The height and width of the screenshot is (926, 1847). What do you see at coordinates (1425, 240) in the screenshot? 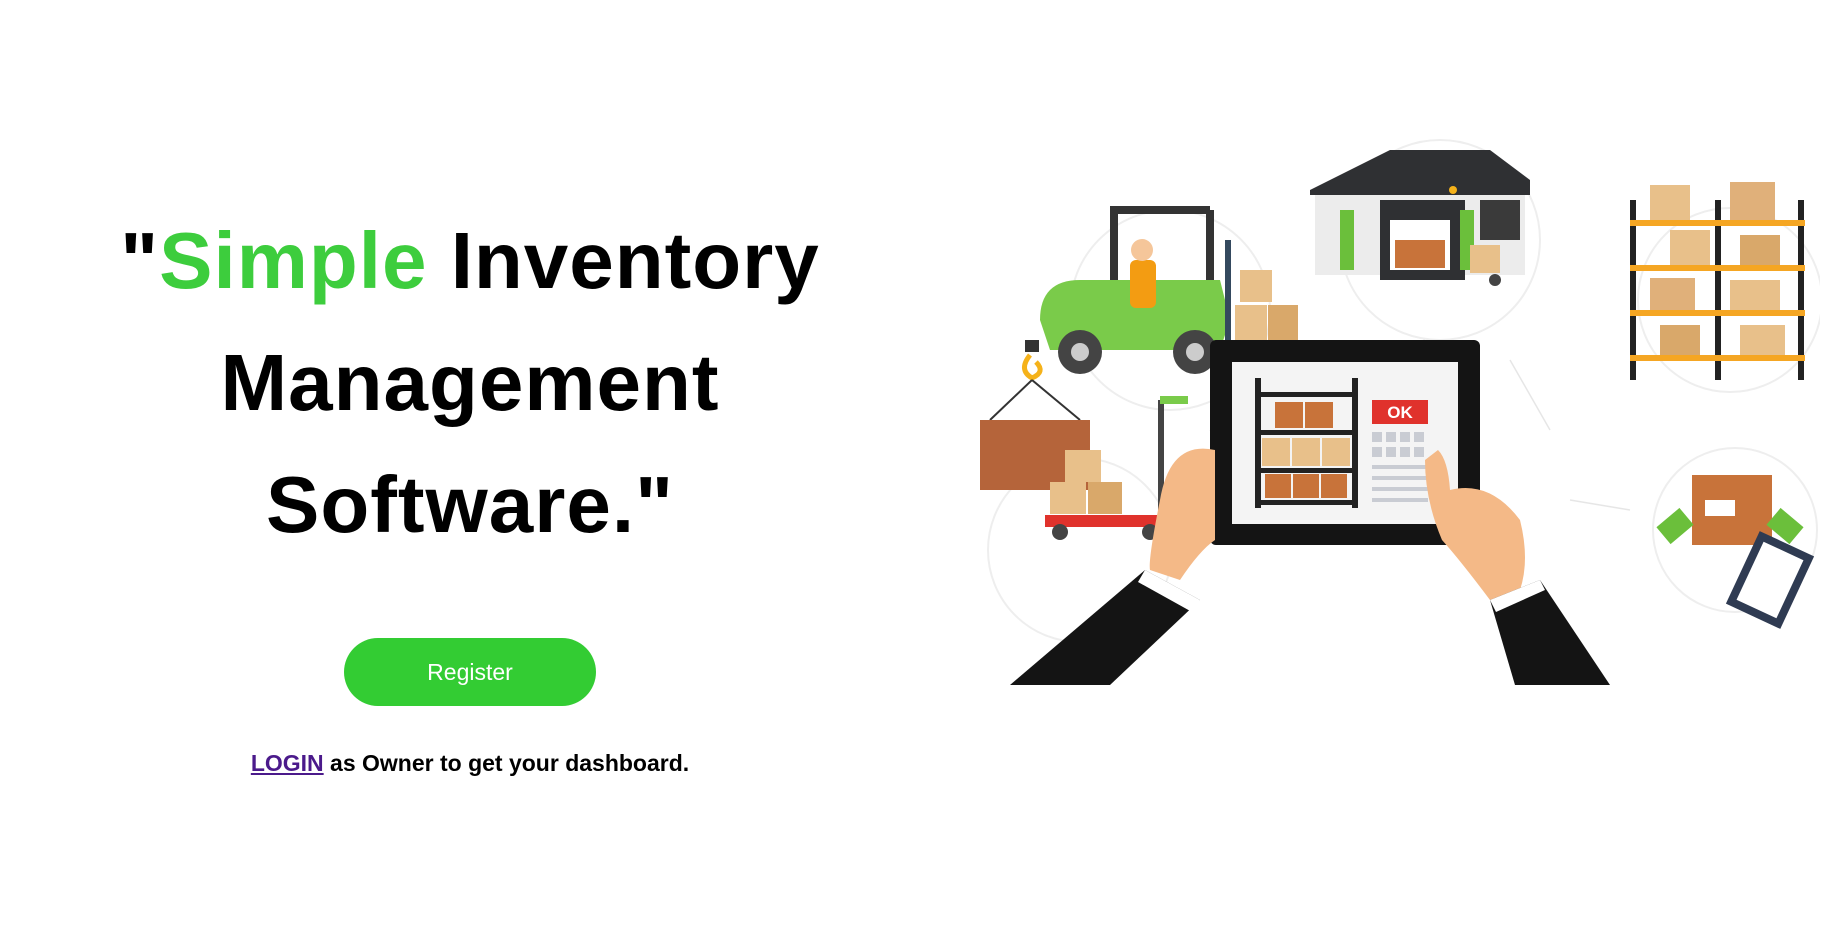
I see `warehouse-building-vignette` at bounding box center [1425, 240].